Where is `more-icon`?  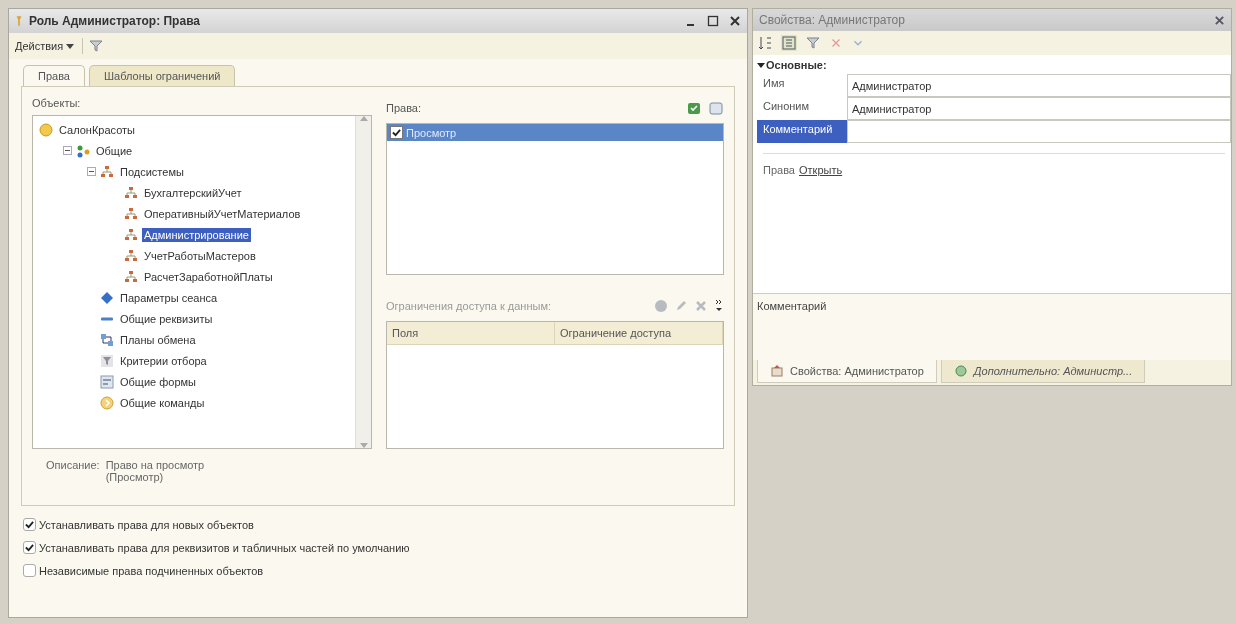 more-icon is located at coordinates (719, 306).